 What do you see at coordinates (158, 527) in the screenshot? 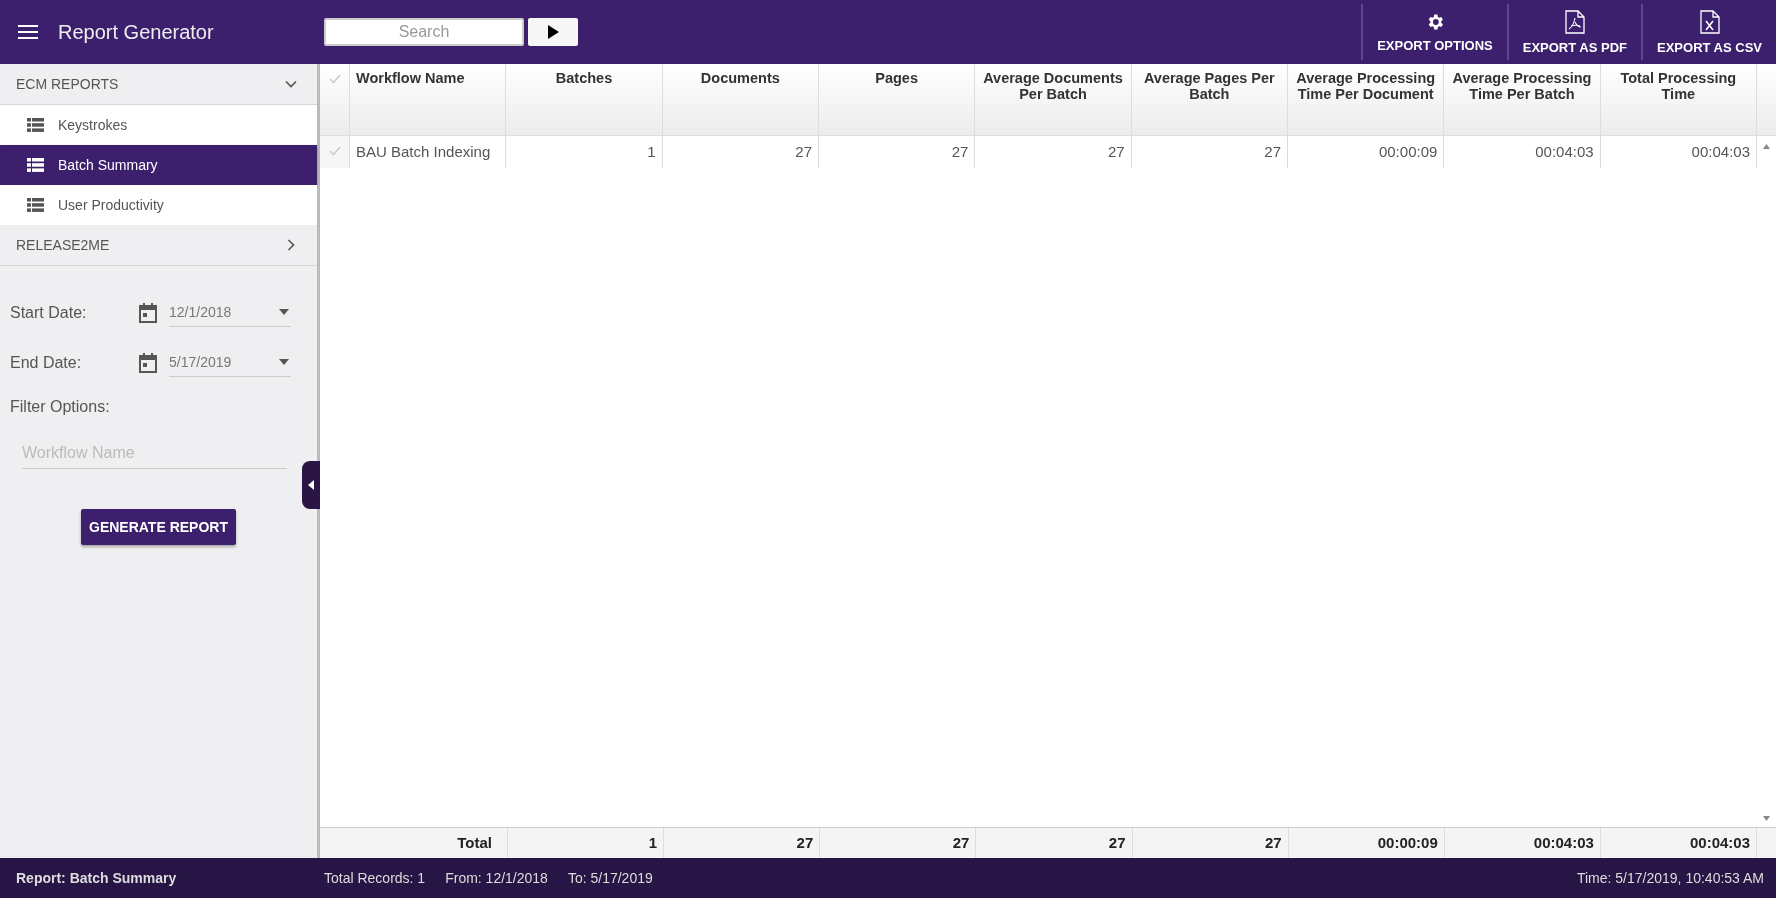
I see `generate-report-button: GENERATE REPORT` at bounding box center [158, 527].